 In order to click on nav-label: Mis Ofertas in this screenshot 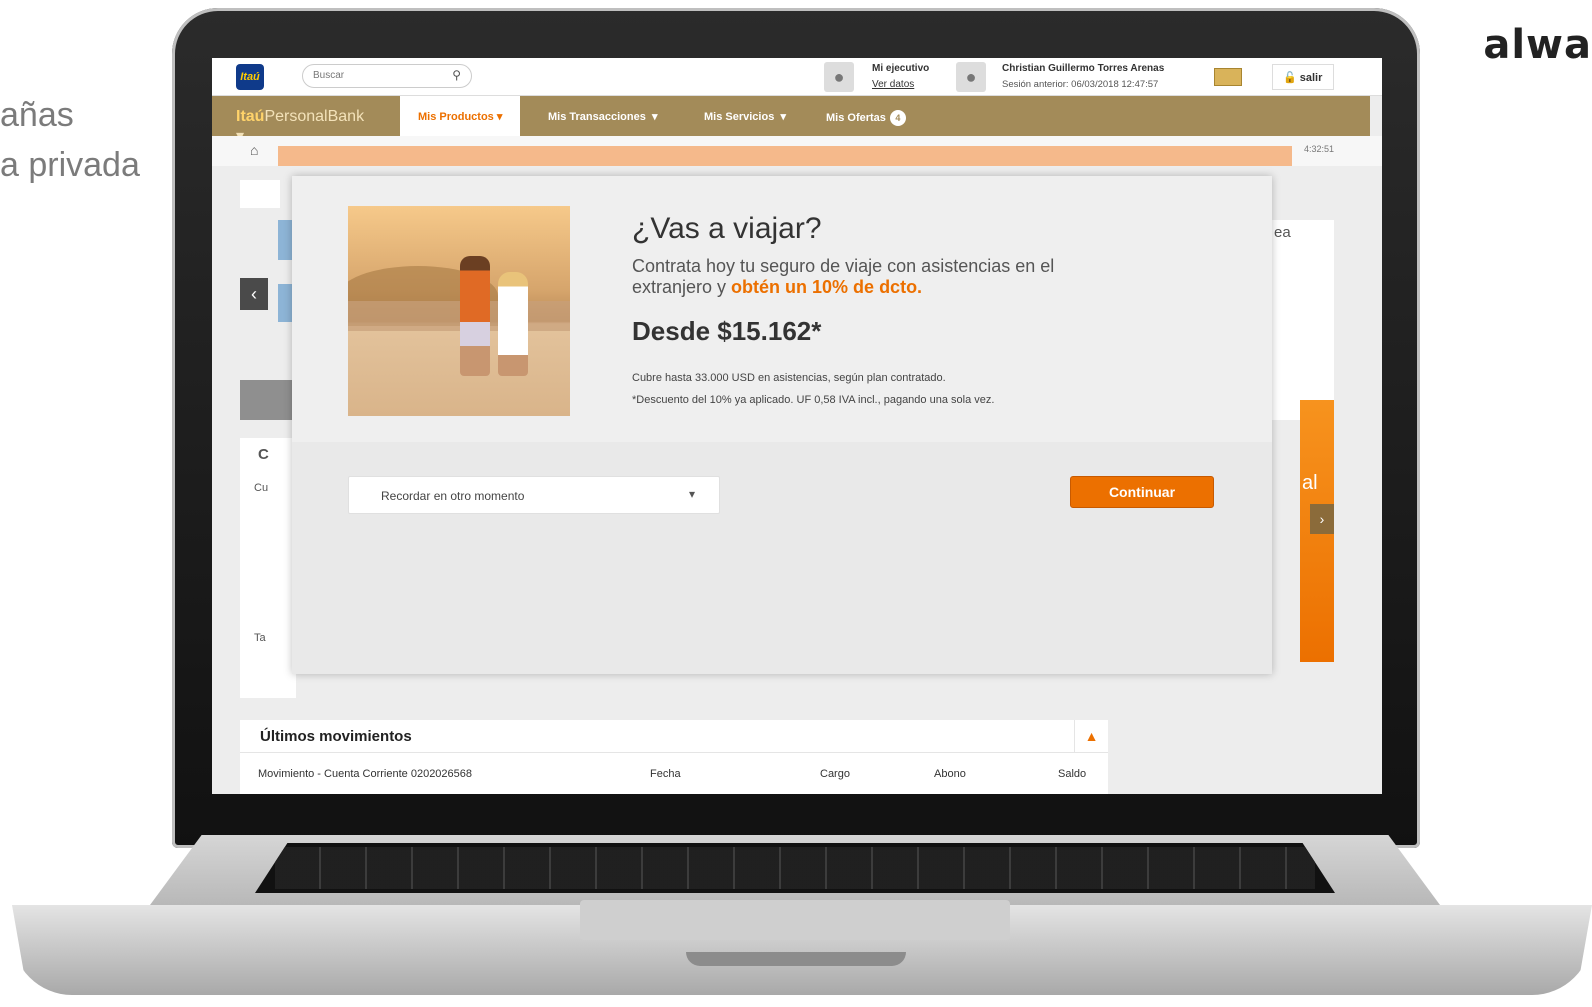, I will do `click(856, 118)`.